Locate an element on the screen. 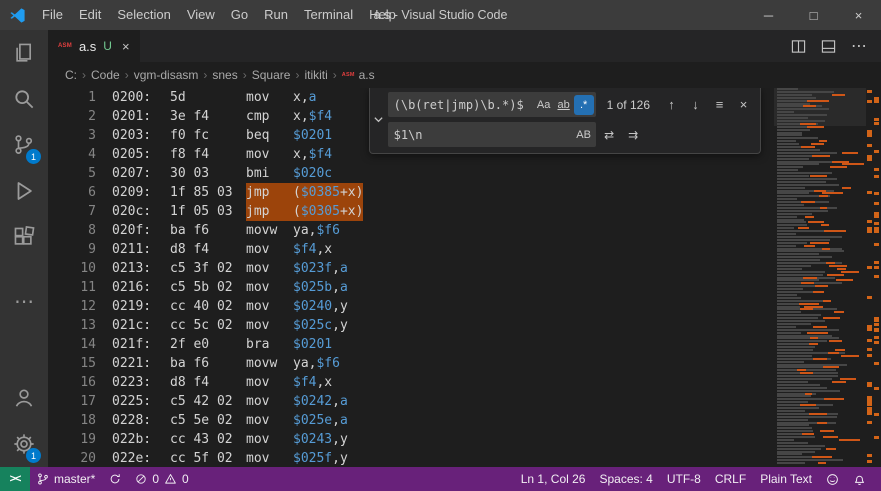  code-line: 16 0223: d8 f4 mov $f4,x is located at coordinates (411, 382).